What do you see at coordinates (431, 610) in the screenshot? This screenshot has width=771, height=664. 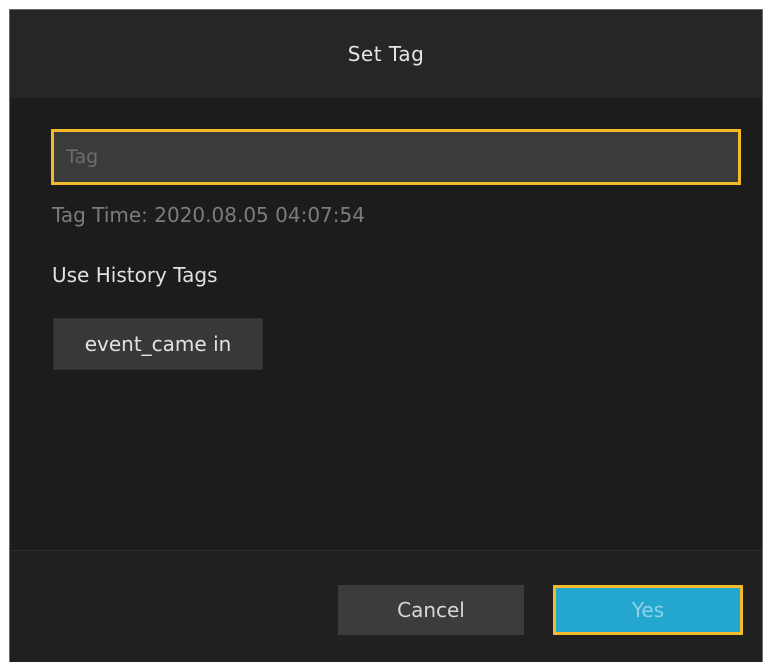 I see `cancel-button: Cancel` at bounding box center [431, 610].